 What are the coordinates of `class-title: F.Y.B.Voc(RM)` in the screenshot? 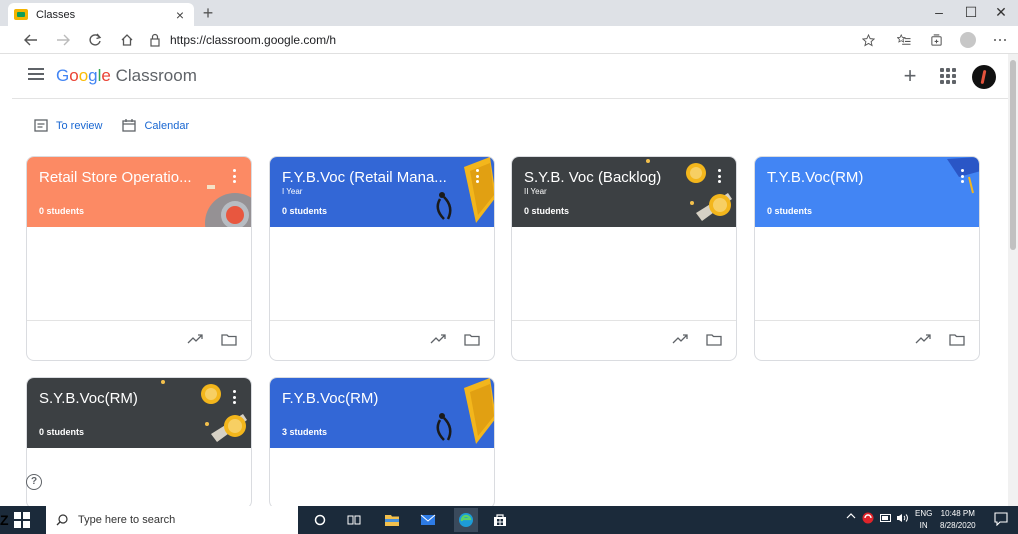 It's located at (366, 398).